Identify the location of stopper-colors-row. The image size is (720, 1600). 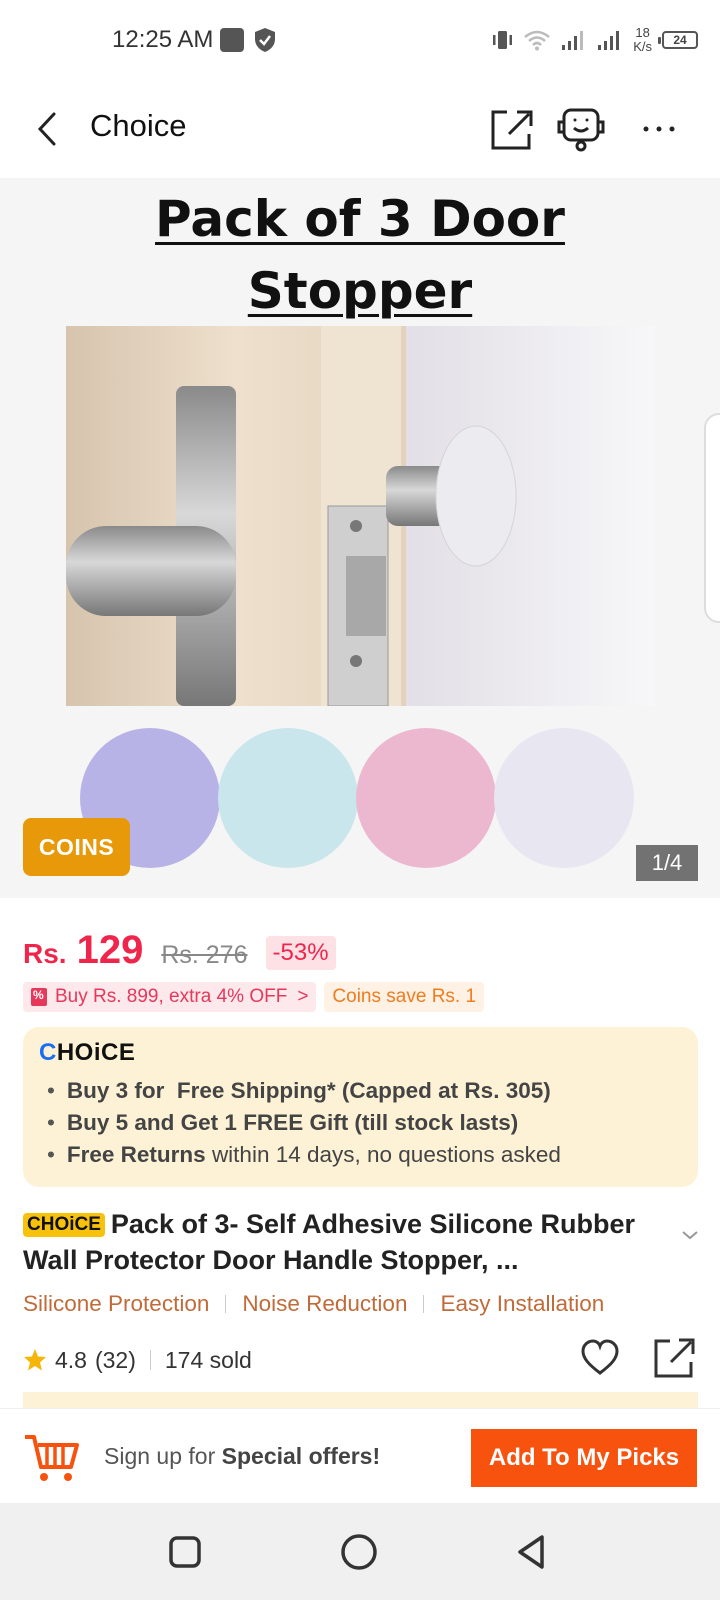
(357, 798).